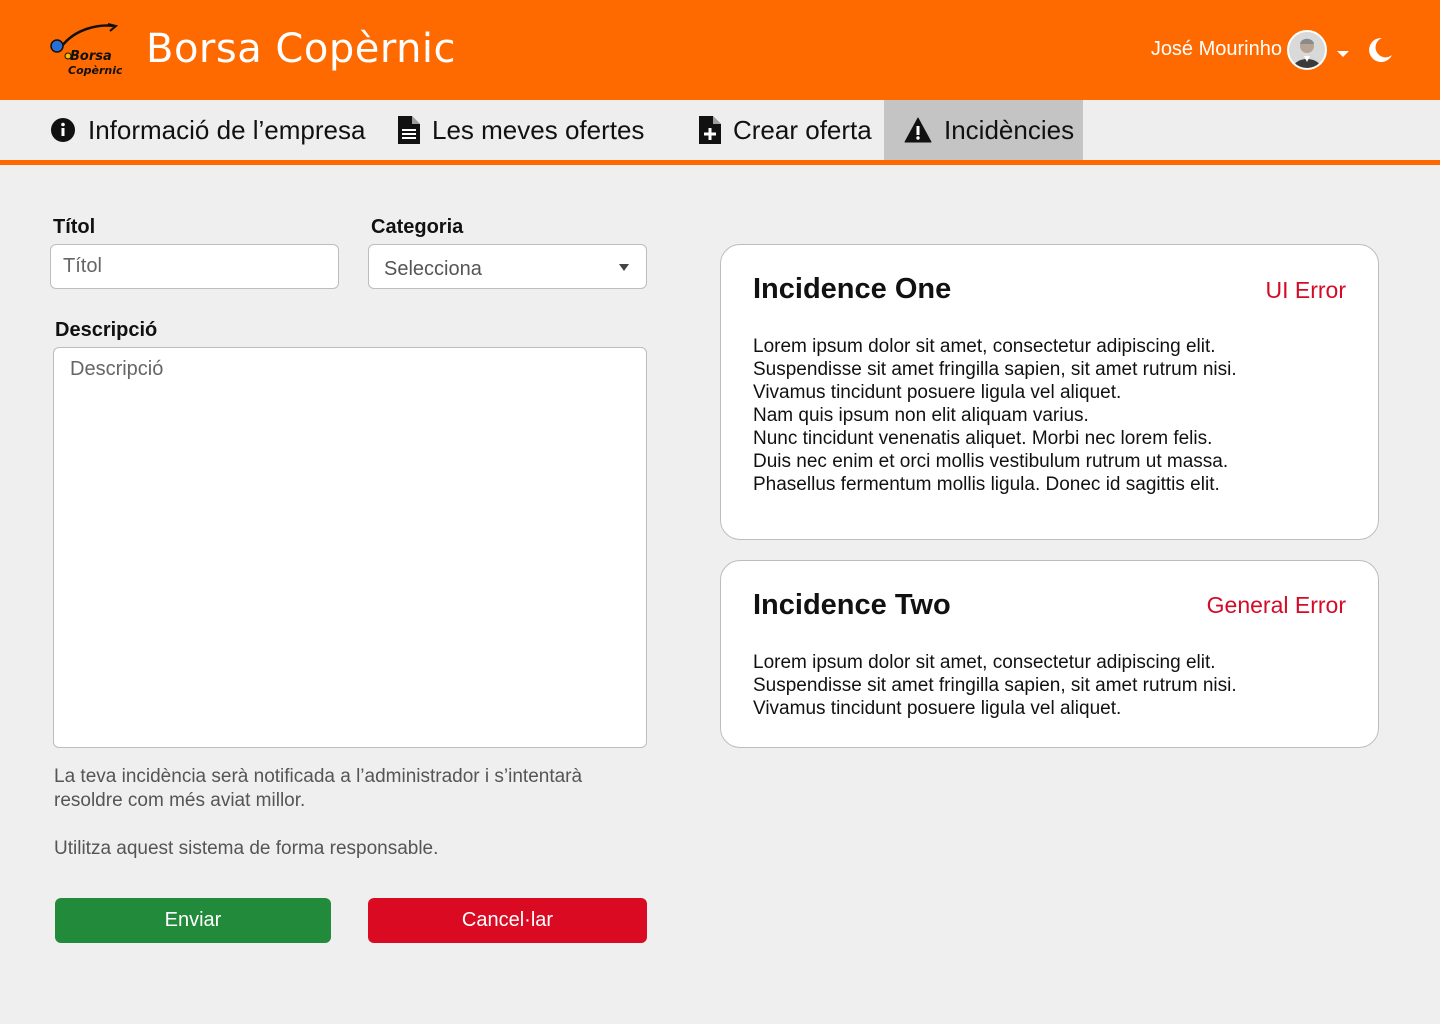 The image size is (1440, 1024). Describe the element at coordinates (1307, 50) in the screenshot. I see `user-avatar` at that location.